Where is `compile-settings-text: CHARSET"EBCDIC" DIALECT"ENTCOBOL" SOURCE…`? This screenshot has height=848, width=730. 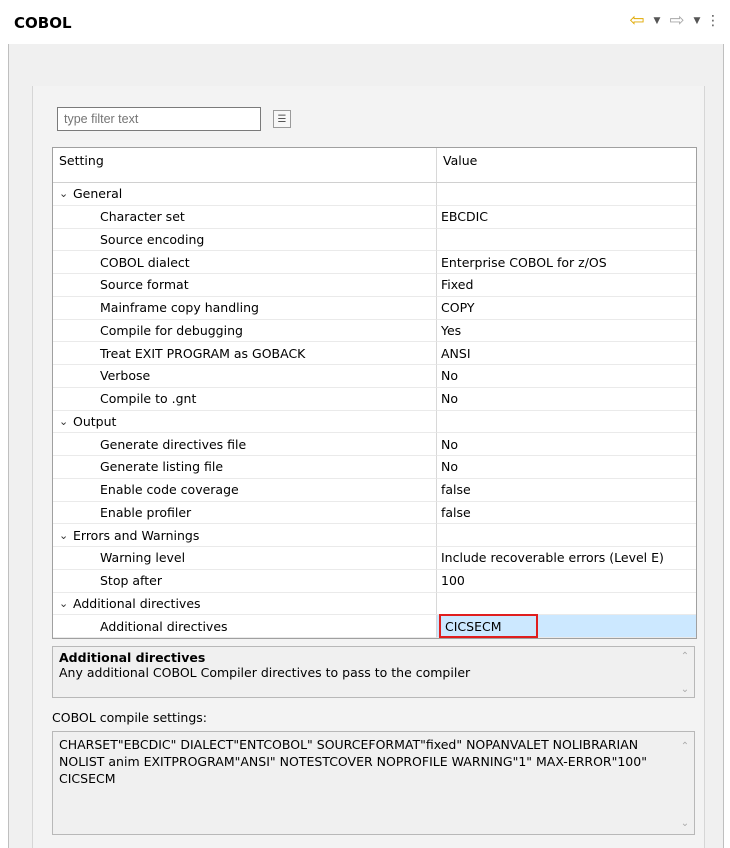
compile-settings-text: CHARSET"EBCDIC" DIALECT"ENTCOBOL" SOURCE… is located at coordinates (353, 761).